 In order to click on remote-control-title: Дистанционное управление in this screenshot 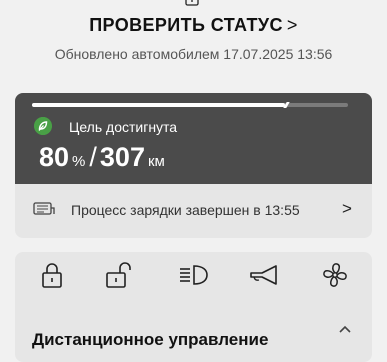, I will do `click(150, 339)`.